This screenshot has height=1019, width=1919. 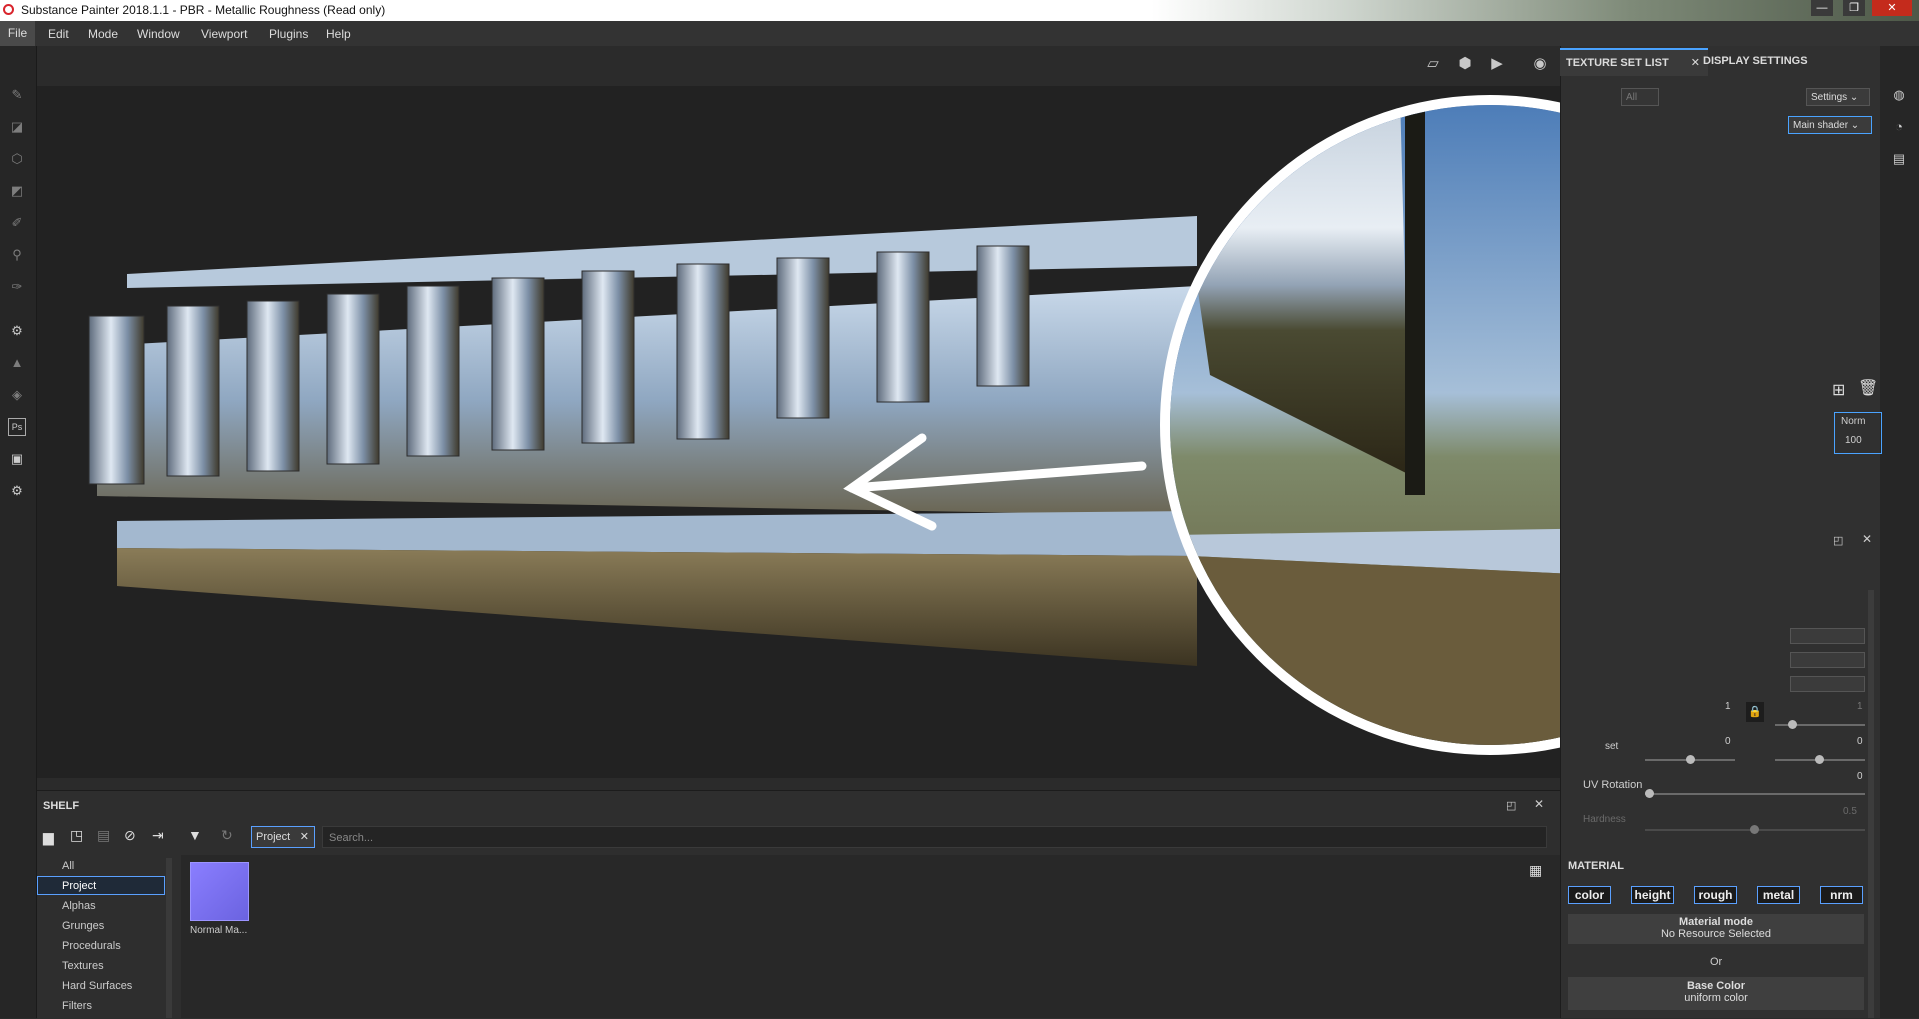 I want to click on photoshop-icon: Ps, so click(x=17, y=427).